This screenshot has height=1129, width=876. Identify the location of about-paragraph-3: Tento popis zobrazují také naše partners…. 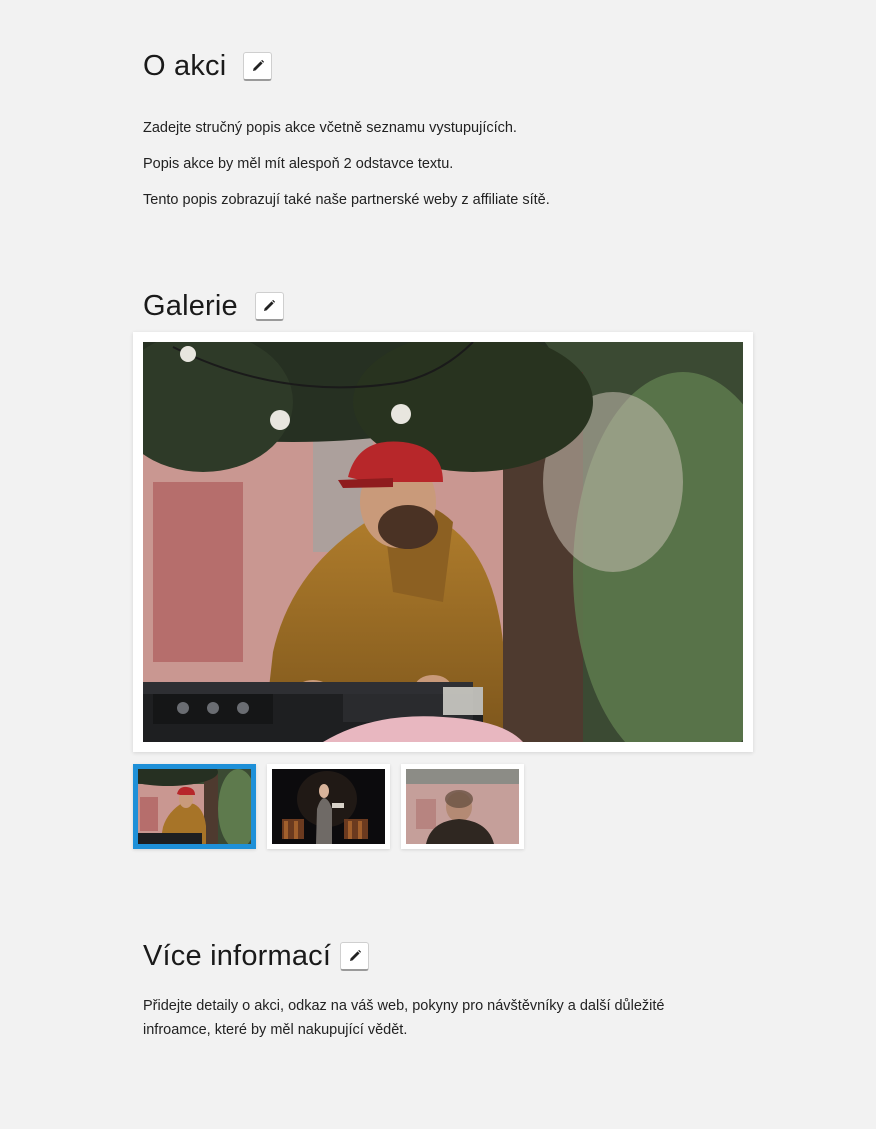
(346, 200).